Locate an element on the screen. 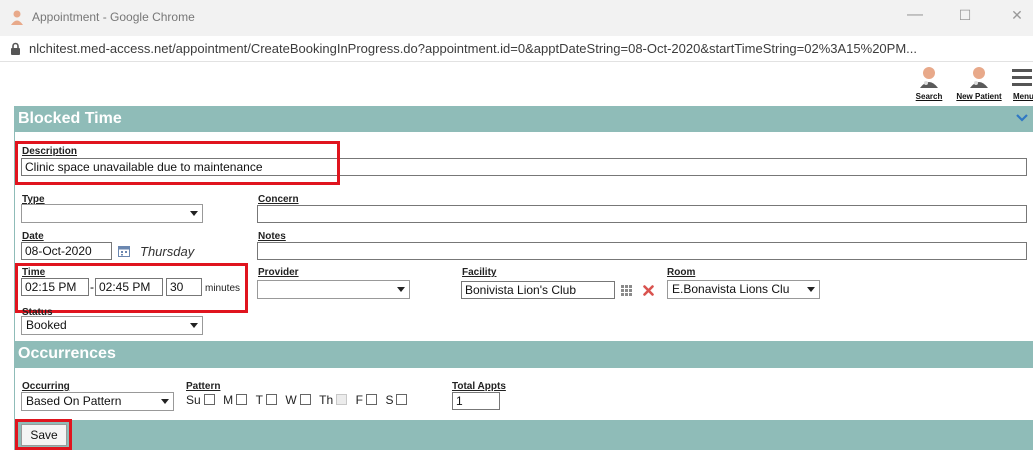 This screenshot has width=1033, height=450. date-label: Date is located at coordinates (33, 236).